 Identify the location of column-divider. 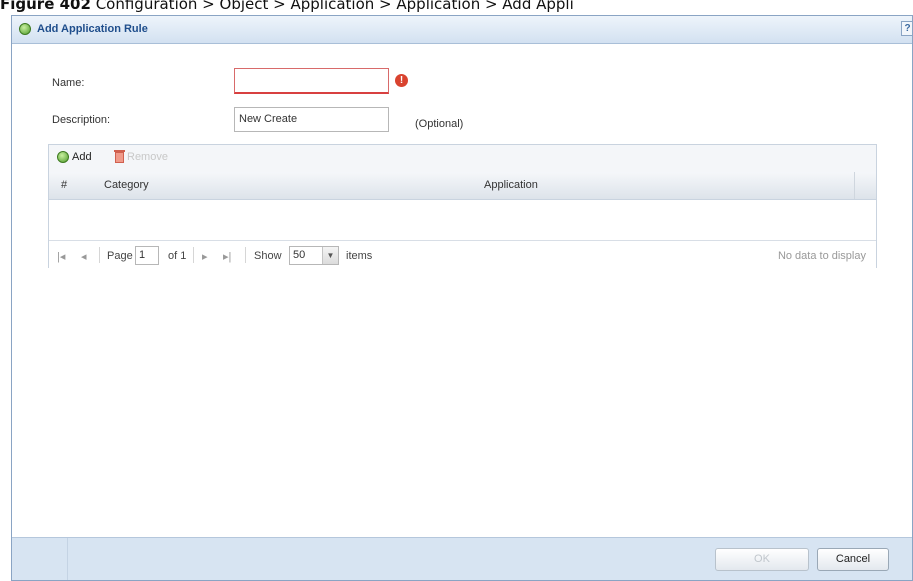
(854, 185).